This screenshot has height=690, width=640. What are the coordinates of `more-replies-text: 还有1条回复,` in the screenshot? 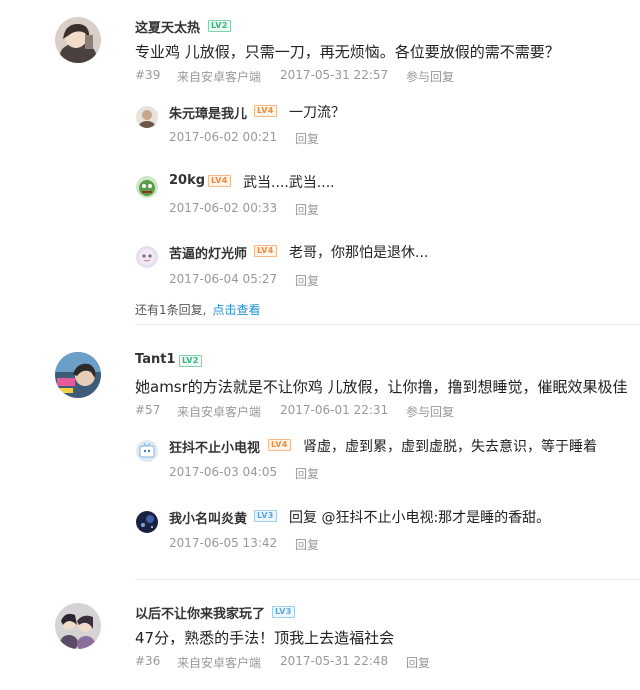 It's located at (171, 310).